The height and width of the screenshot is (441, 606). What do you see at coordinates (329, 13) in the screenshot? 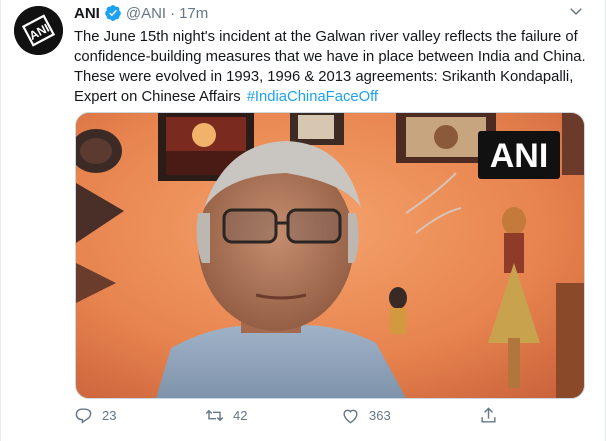
I see `tweet-header: ANI @ANI · 17m` at bounding box center [329, 13].